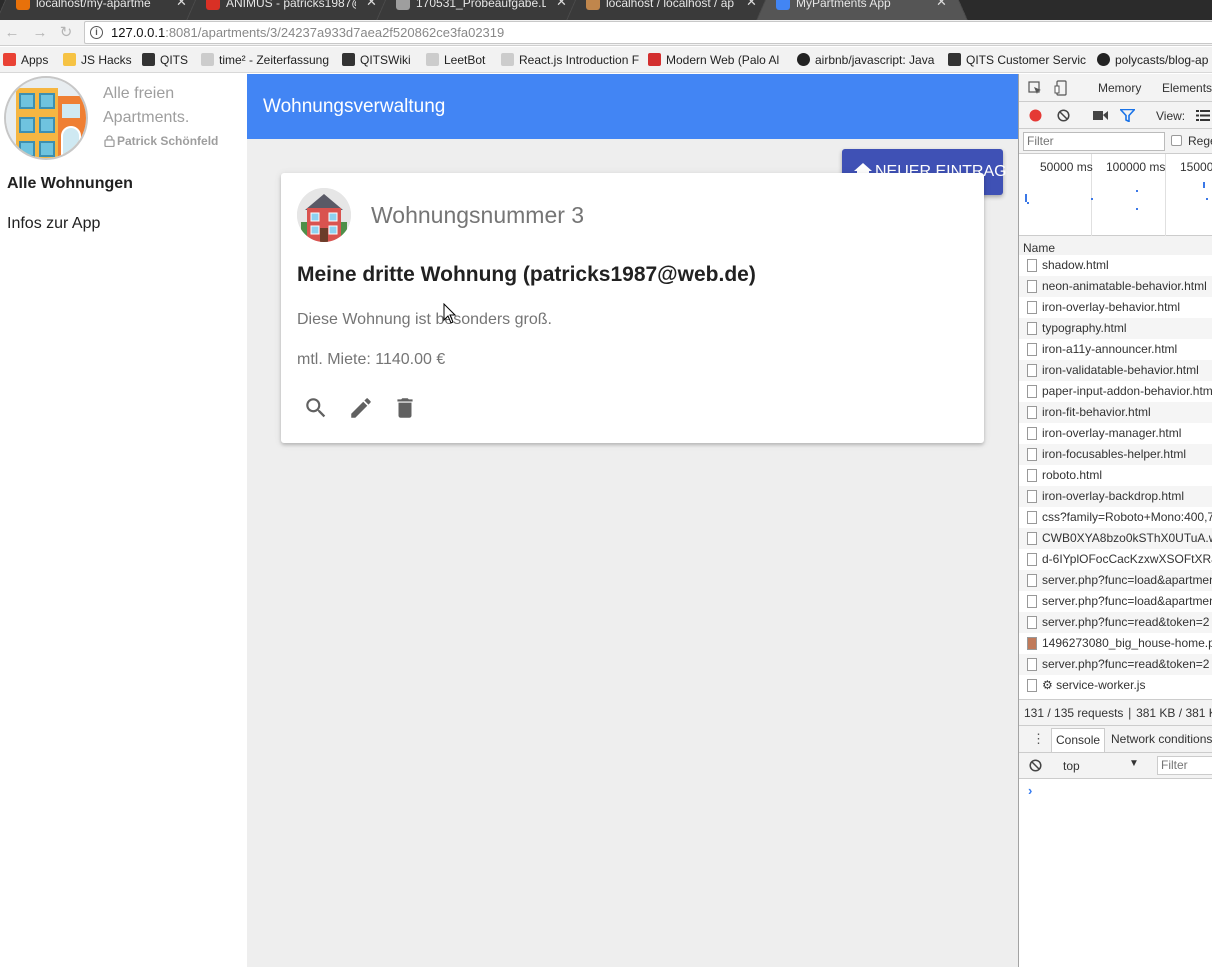 Image resolution: width=1212 pixels, height=967 pixels. I want to click on devtools-tab-elements: Elements, so click(1187, 88).